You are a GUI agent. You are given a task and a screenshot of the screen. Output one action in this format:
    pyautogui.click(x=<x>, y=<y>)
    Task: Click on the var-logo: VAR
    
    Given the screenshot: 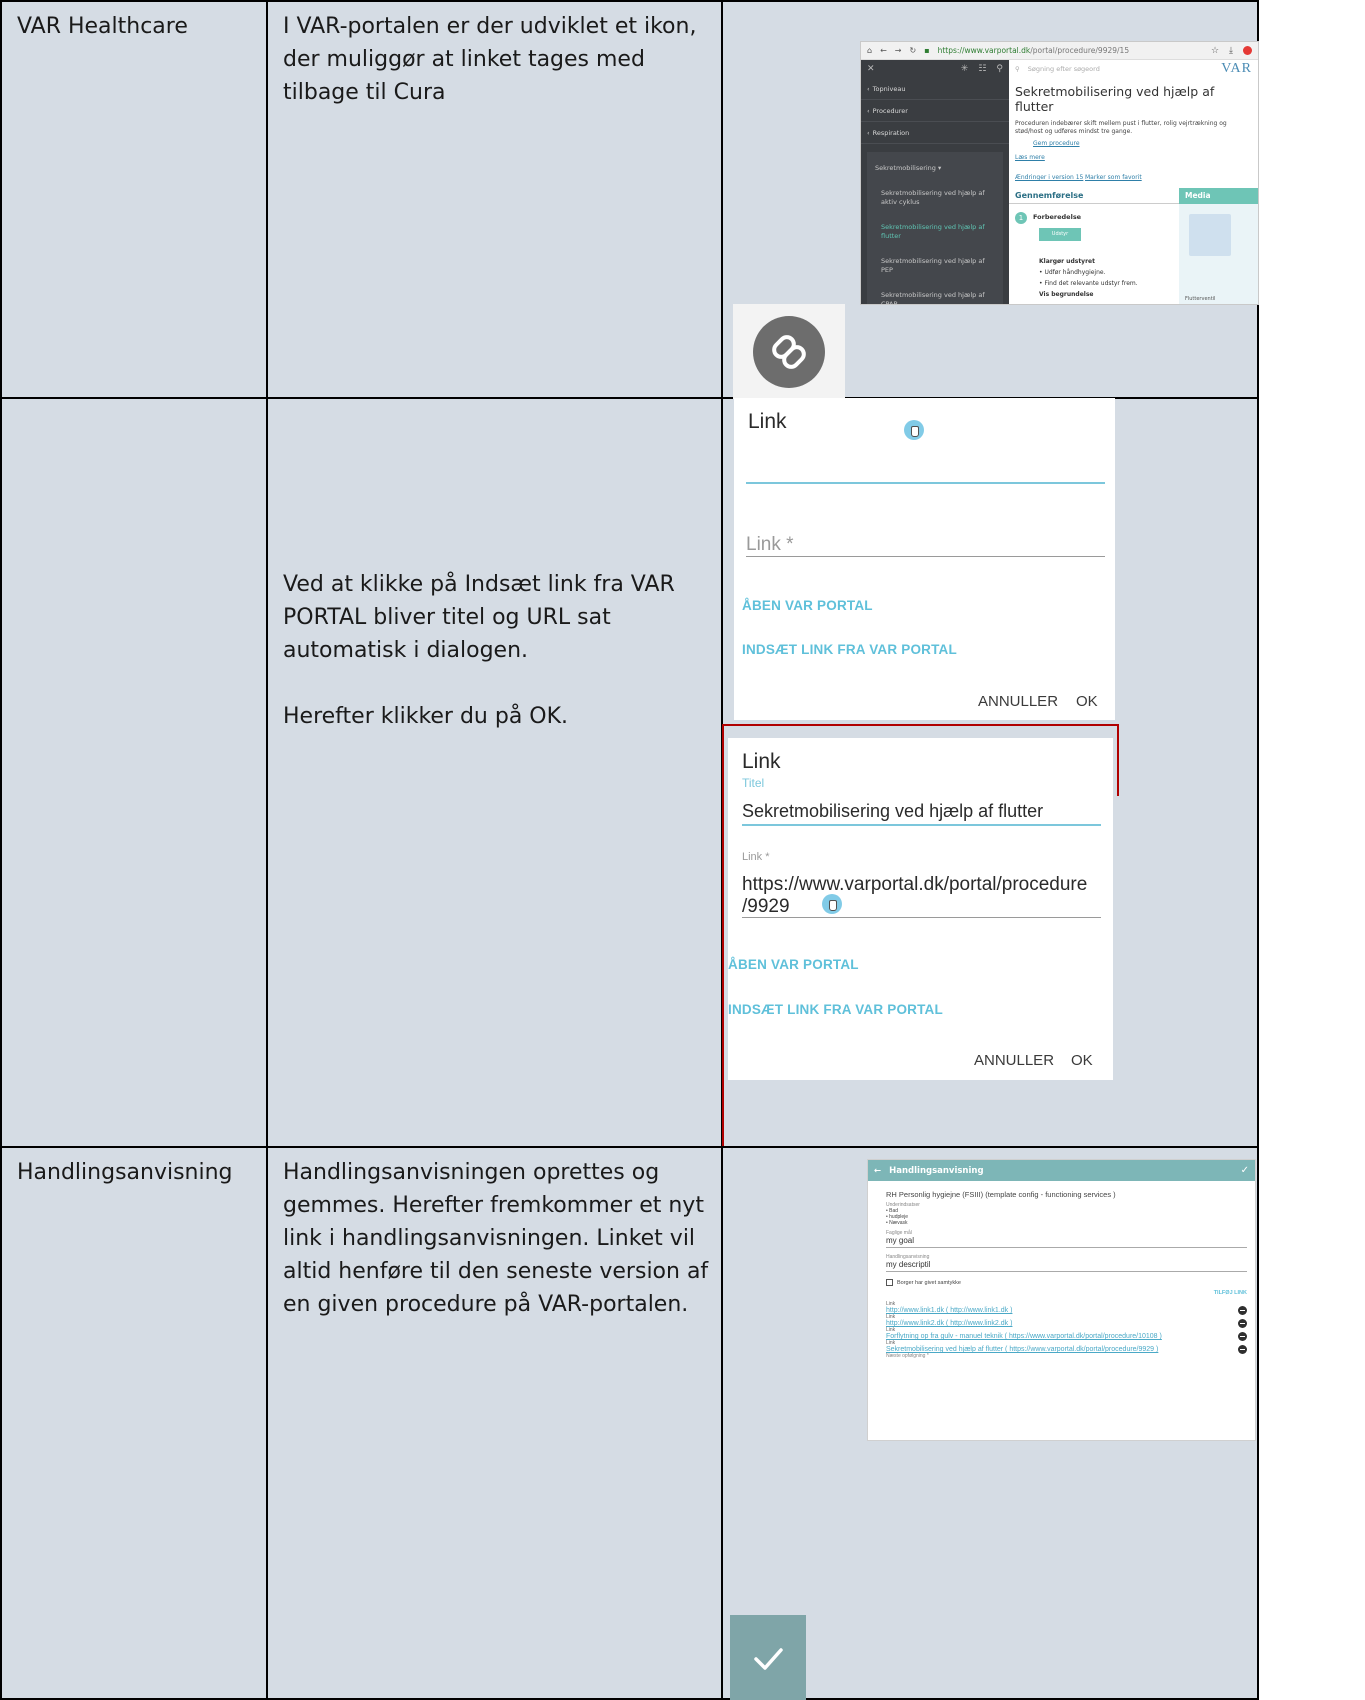 What is the action you would take?
    pyautogui.click(x=1236, y=68)
    